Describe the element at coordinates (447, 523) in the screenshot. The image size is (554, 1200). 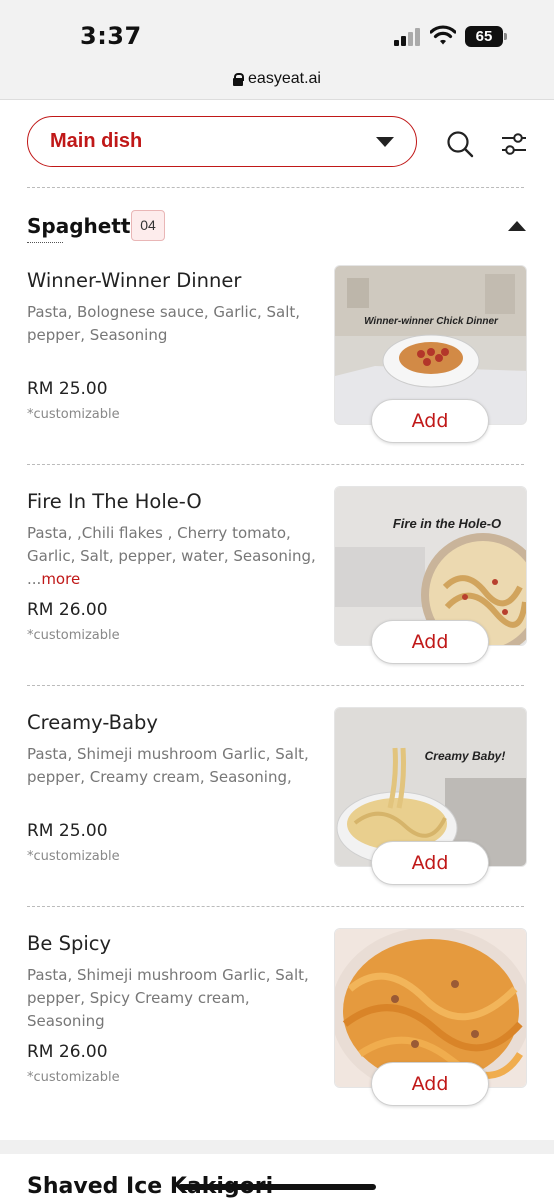
I see `item-photo-caption: Fire in the Hole-O` at that location.